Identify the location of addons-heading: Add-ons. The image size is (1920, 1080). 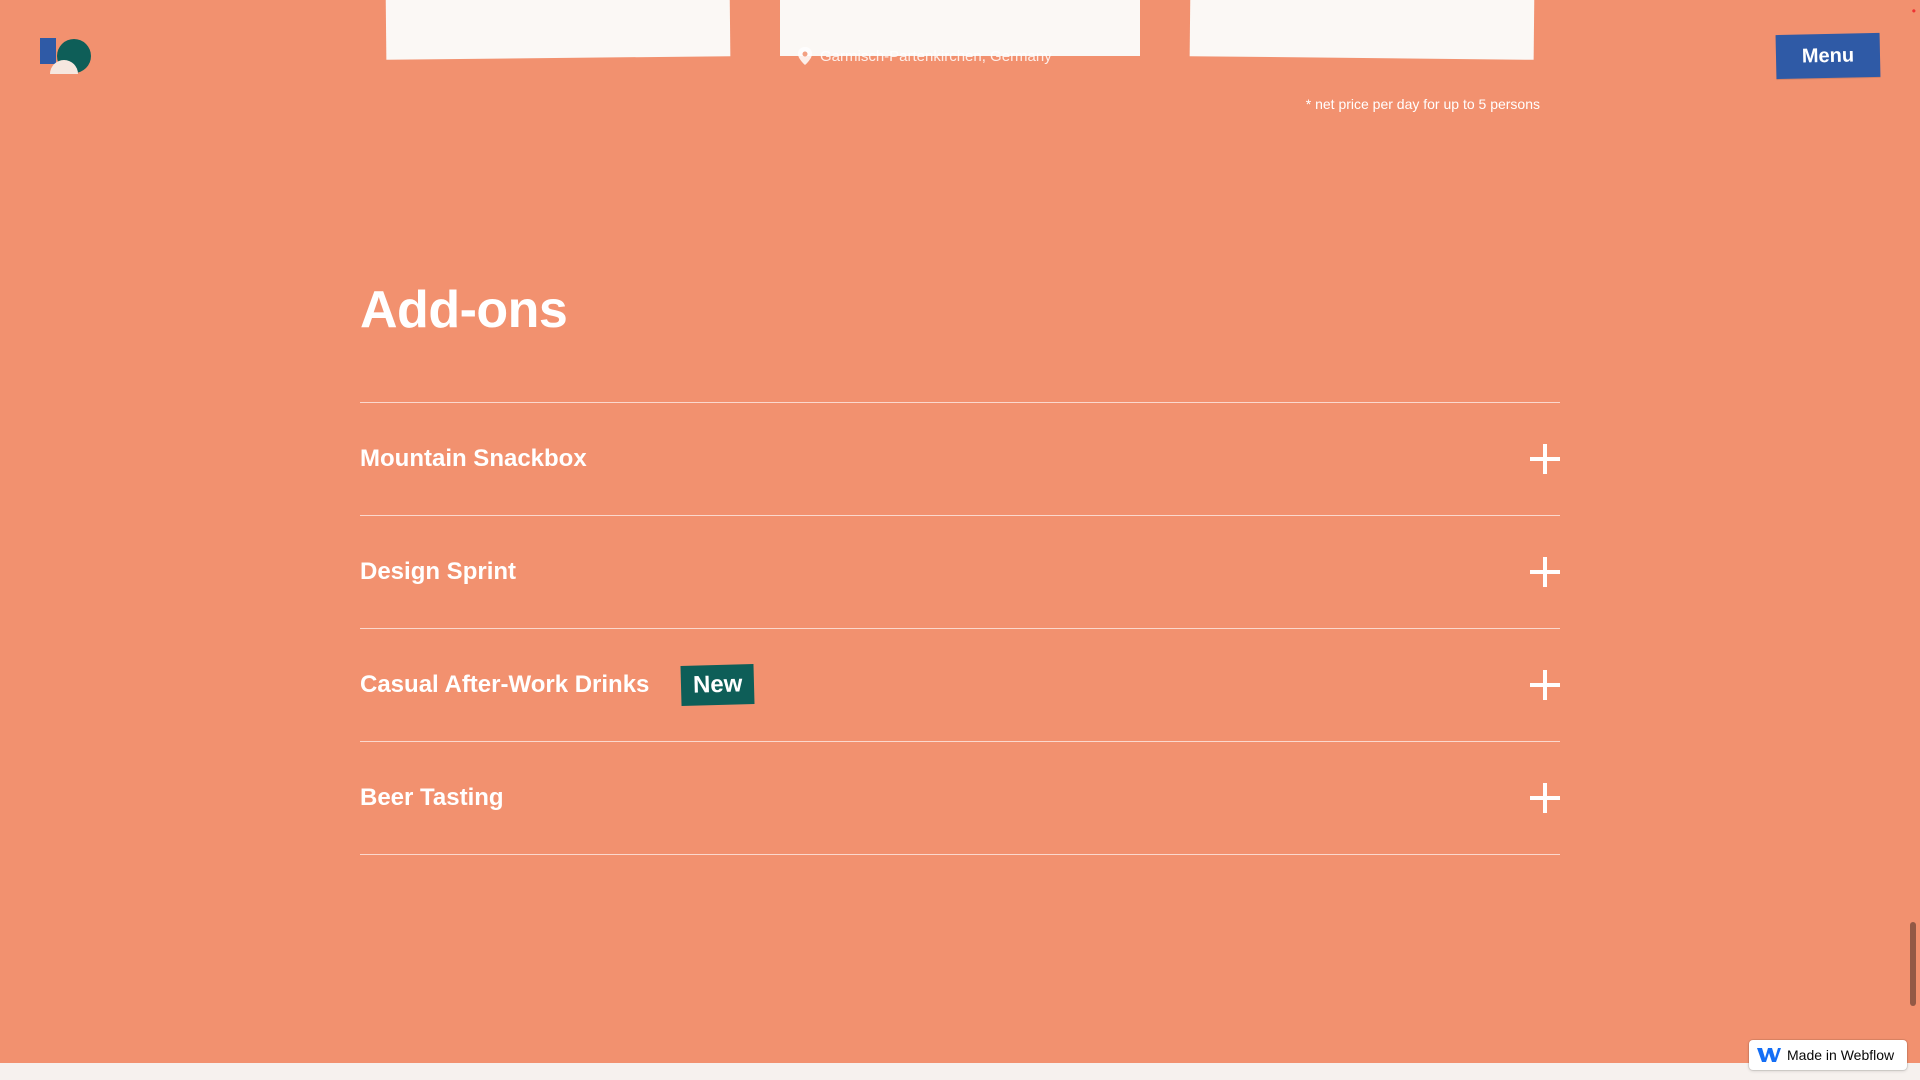
(464, 310).